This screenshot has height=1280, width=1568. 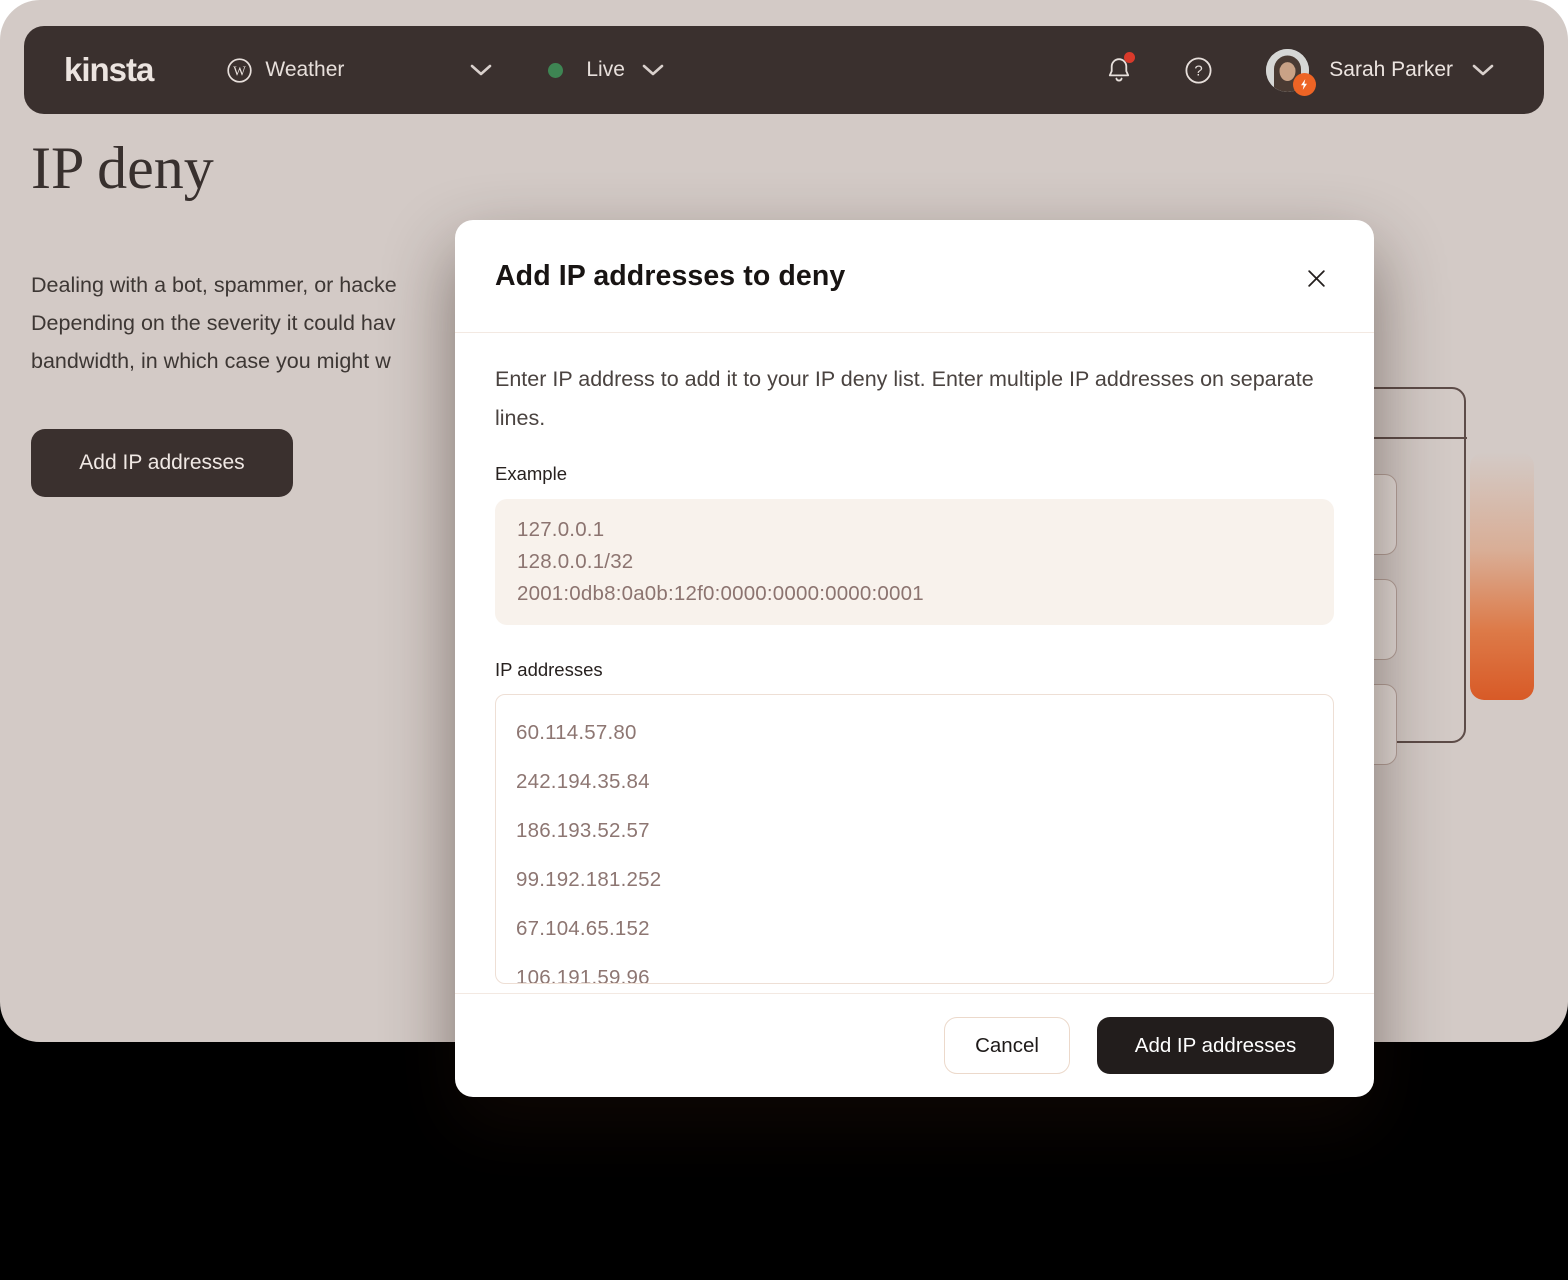 What do you see at coordinates (1130, 57) in the screenshot?
I see `notification-dot` at bounding box center [1130, 57].